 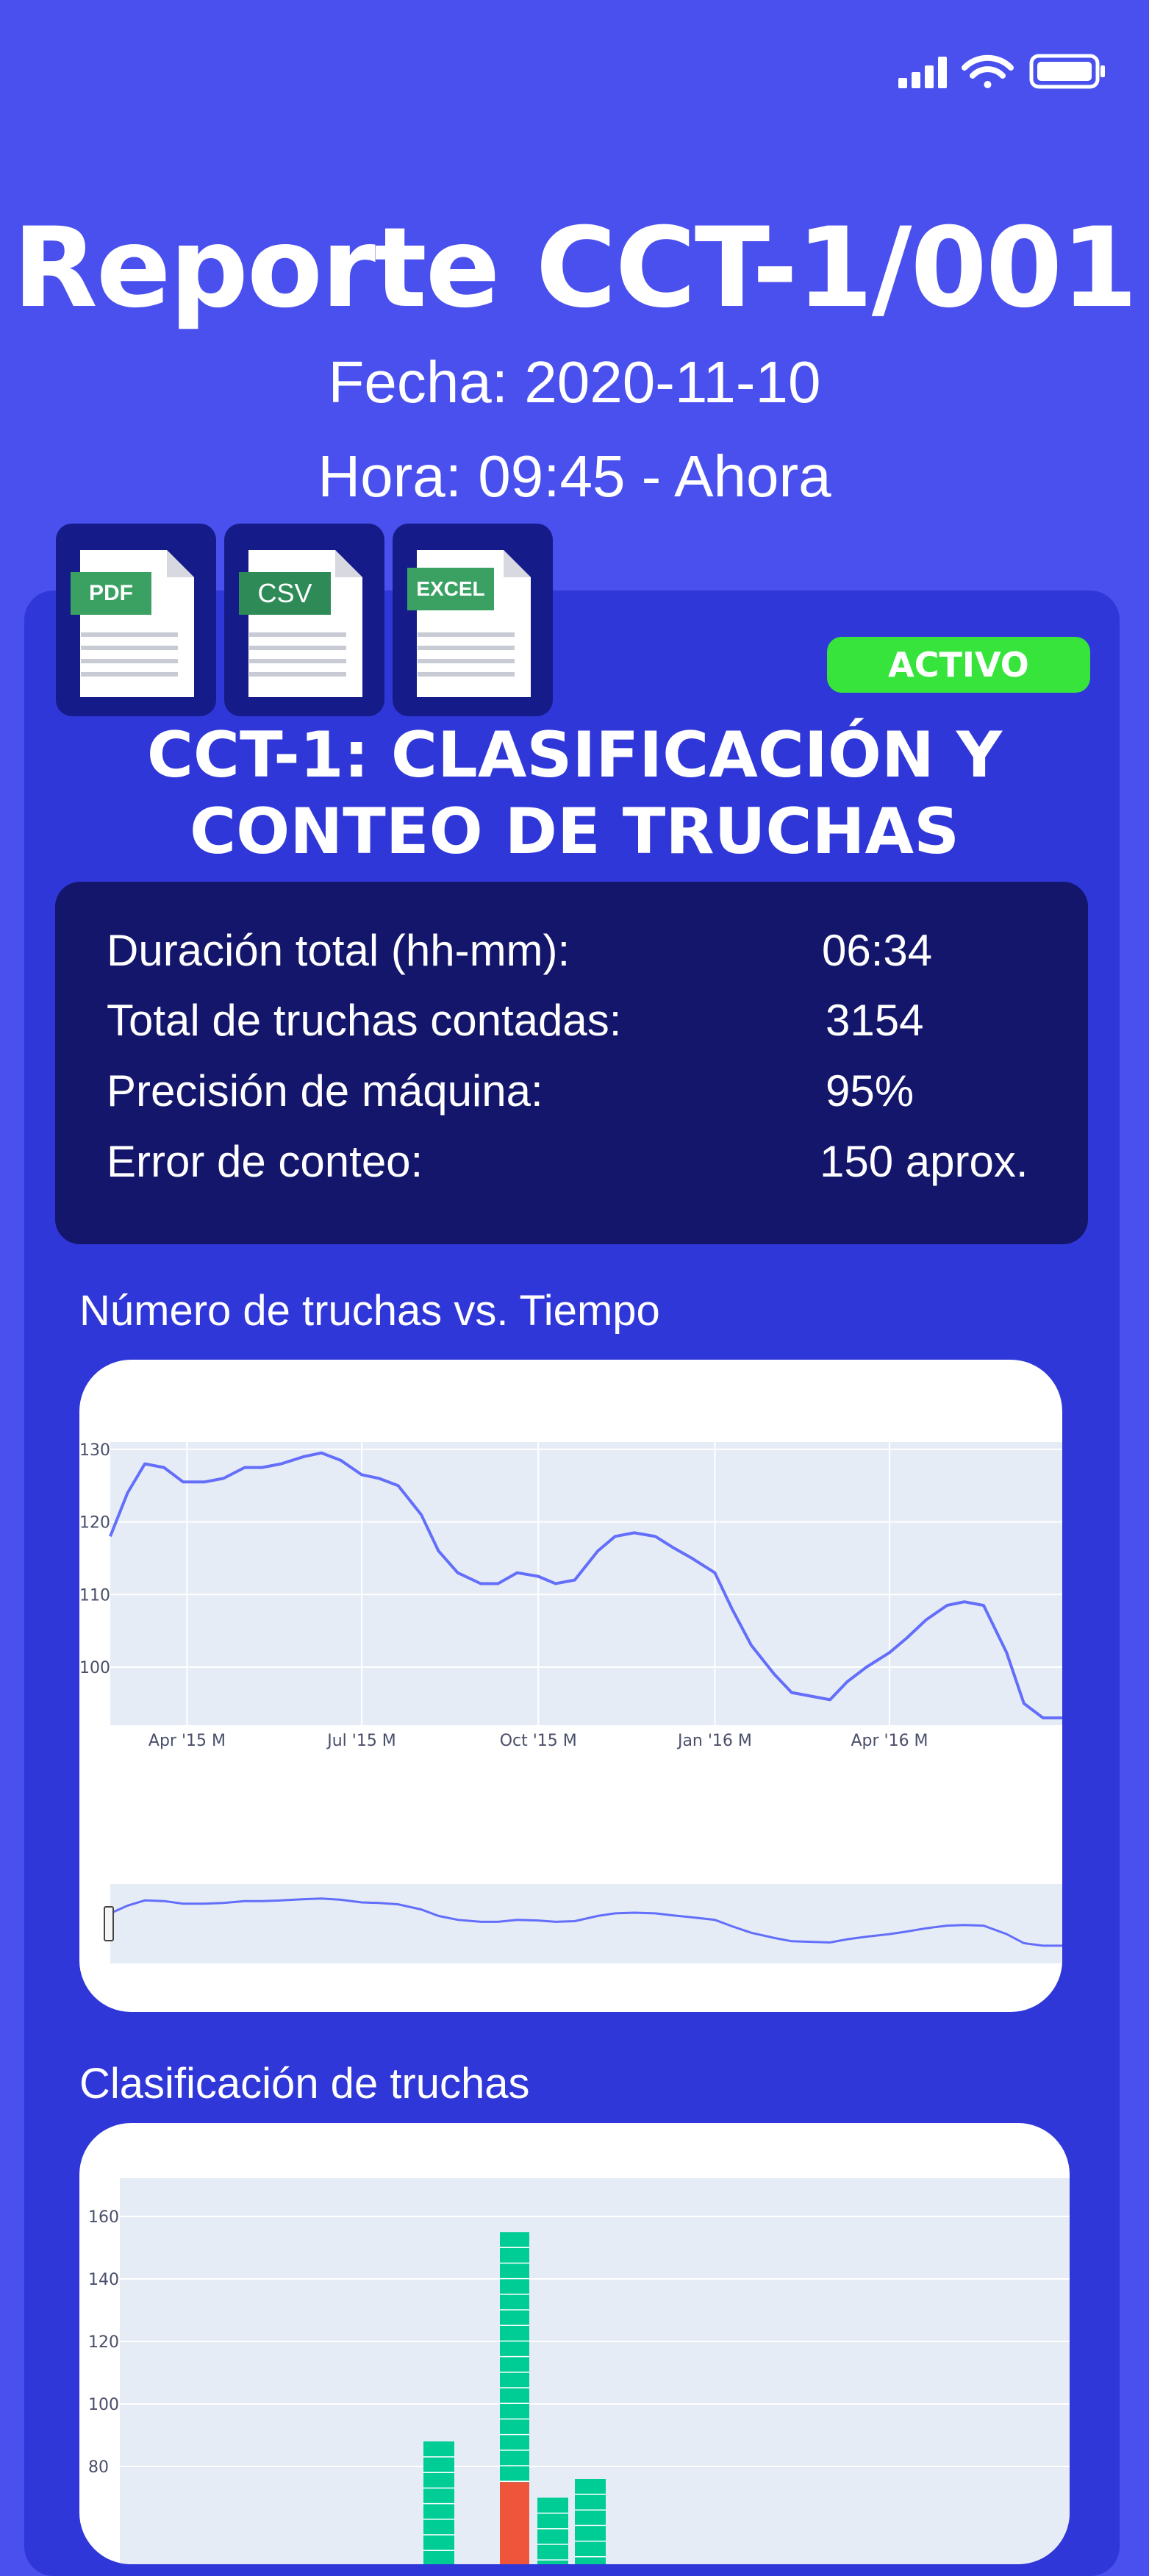 What do you see at coordinates (574, 755) in the screenshot?
I see `machine-title-line-1: CCT-1: CLASIFICACIÓN Y` at bounding box center [574, 755].